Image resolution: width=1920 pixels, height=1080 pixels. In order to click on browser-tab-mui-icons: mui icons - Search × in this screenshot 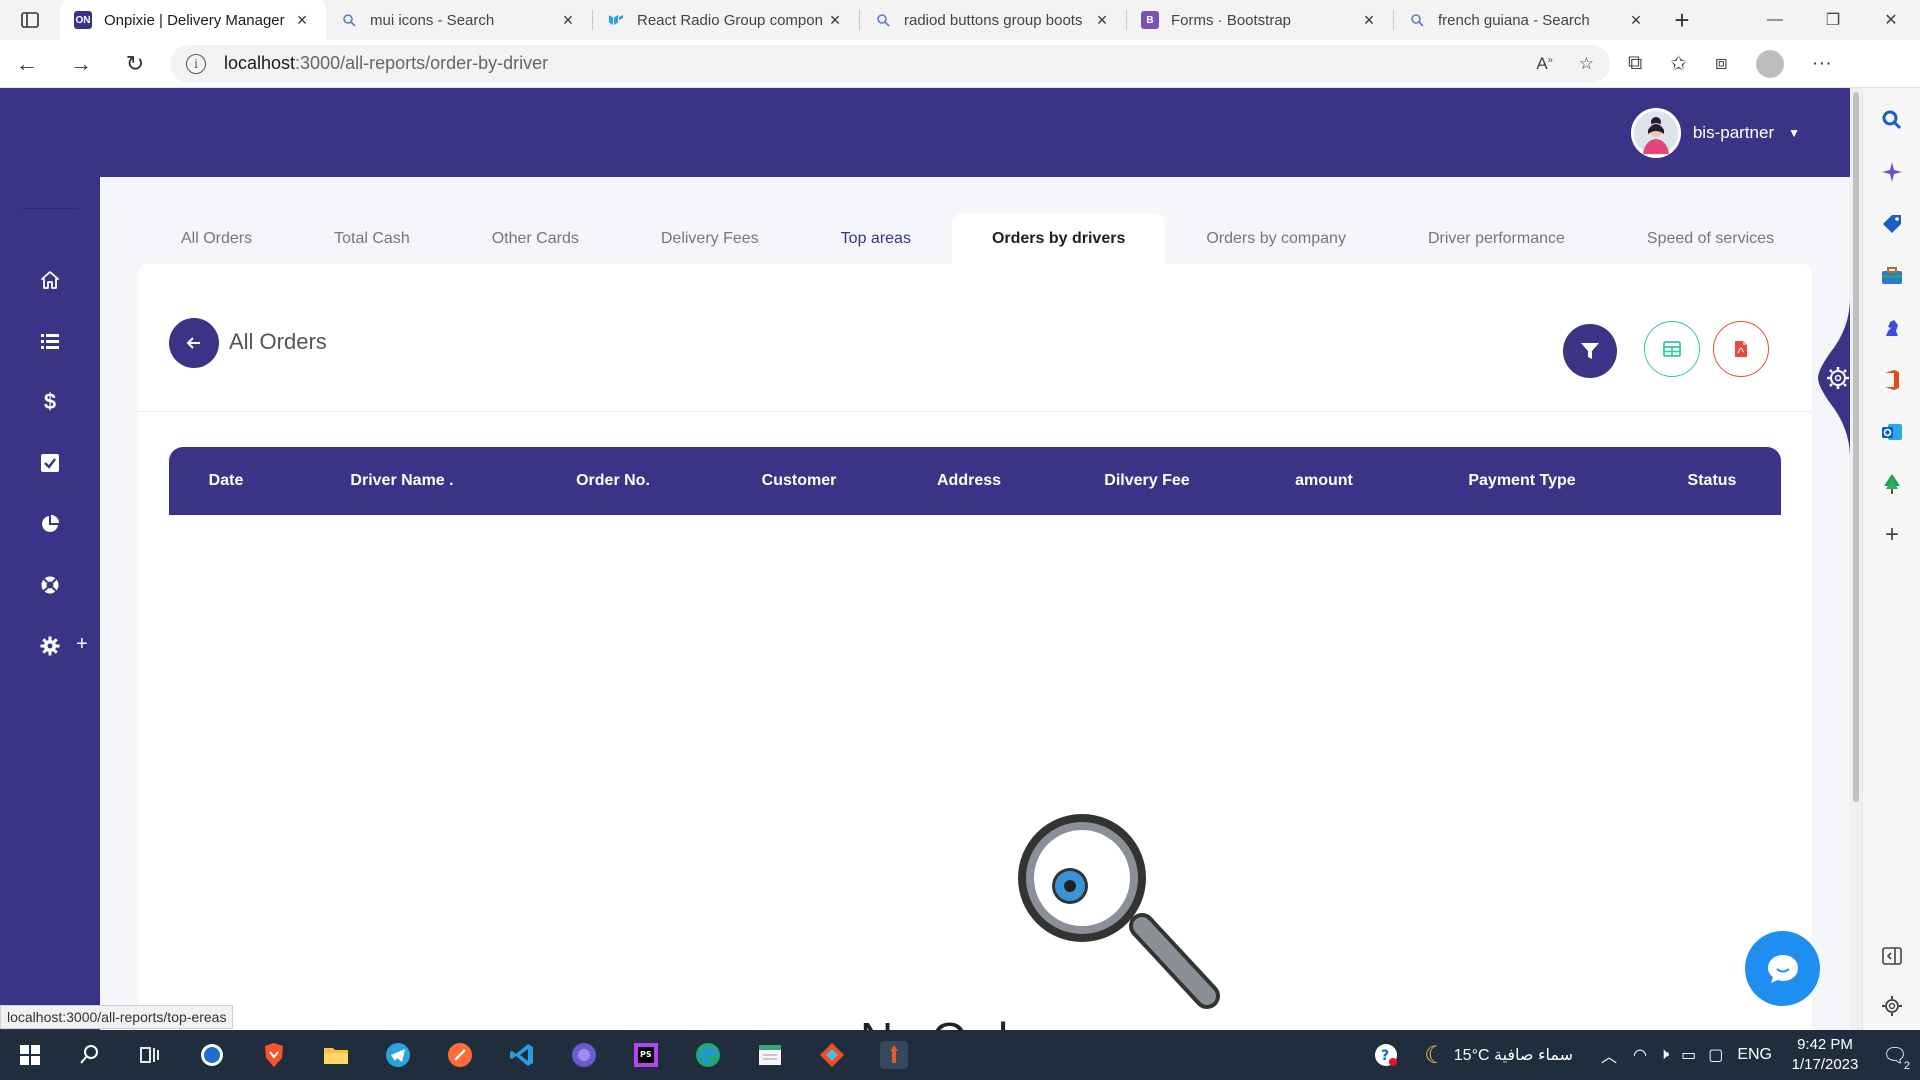, I will do `click(459, 20)`.